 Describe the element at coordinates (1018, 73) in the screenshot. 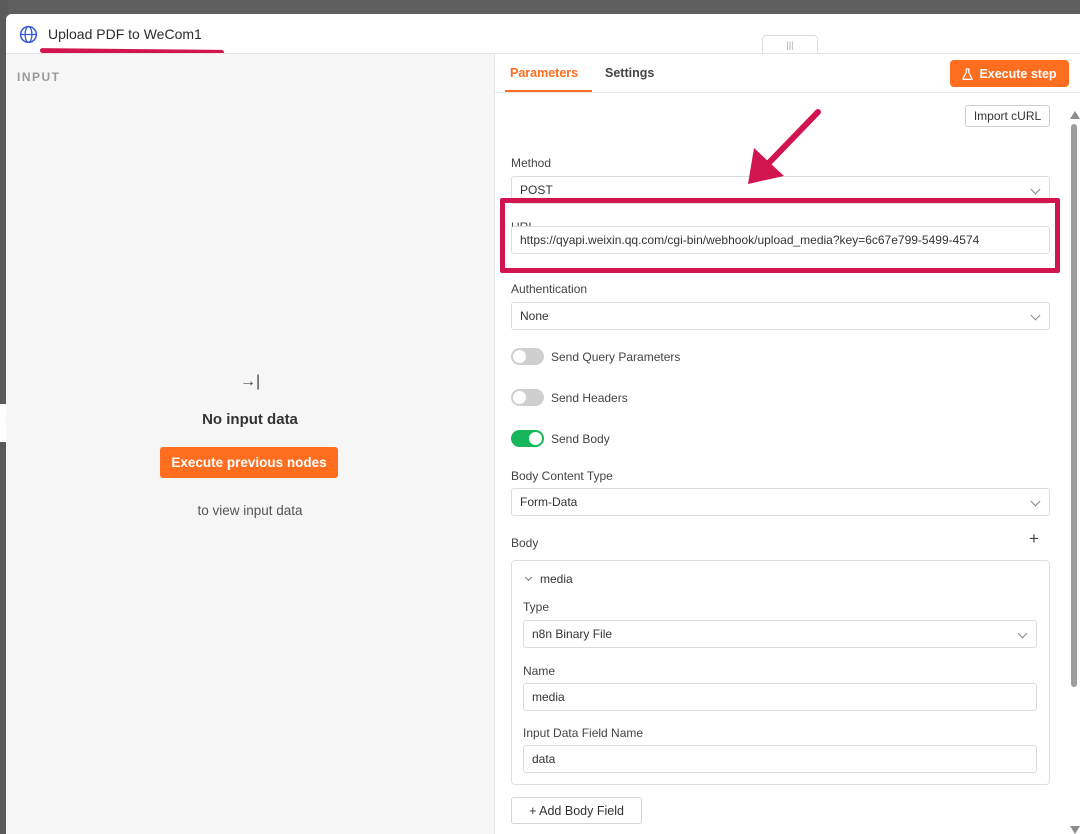

I see `execute-step-label: Execute step` at that location.